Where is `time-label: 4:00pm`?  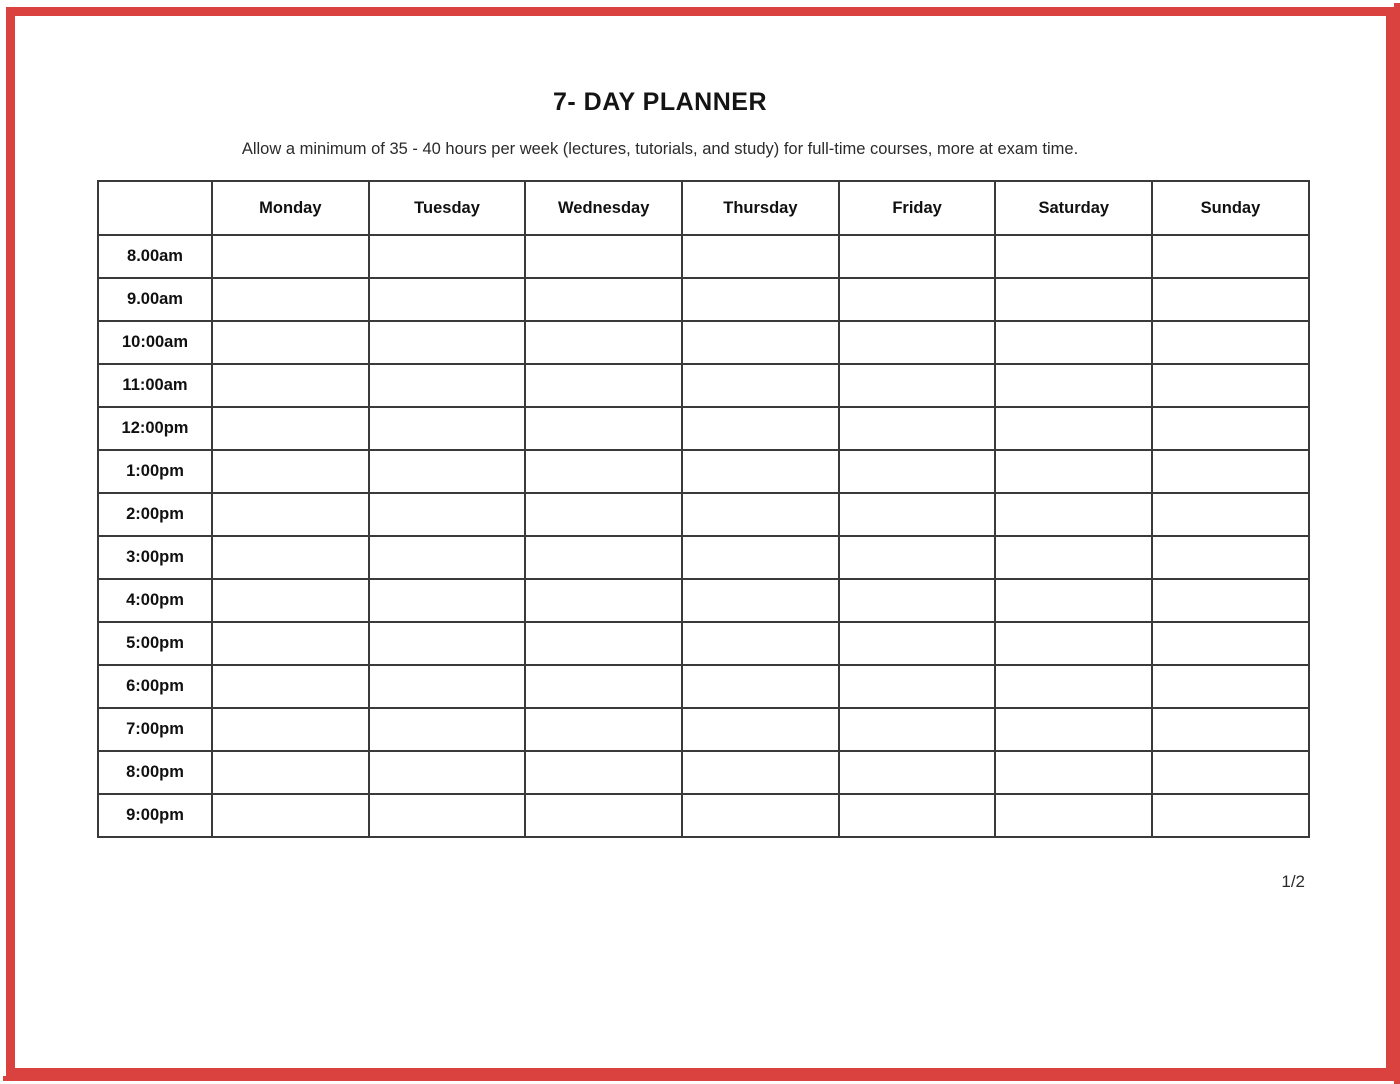 time-label: 4:00pm is located at coordinates (155, 600).